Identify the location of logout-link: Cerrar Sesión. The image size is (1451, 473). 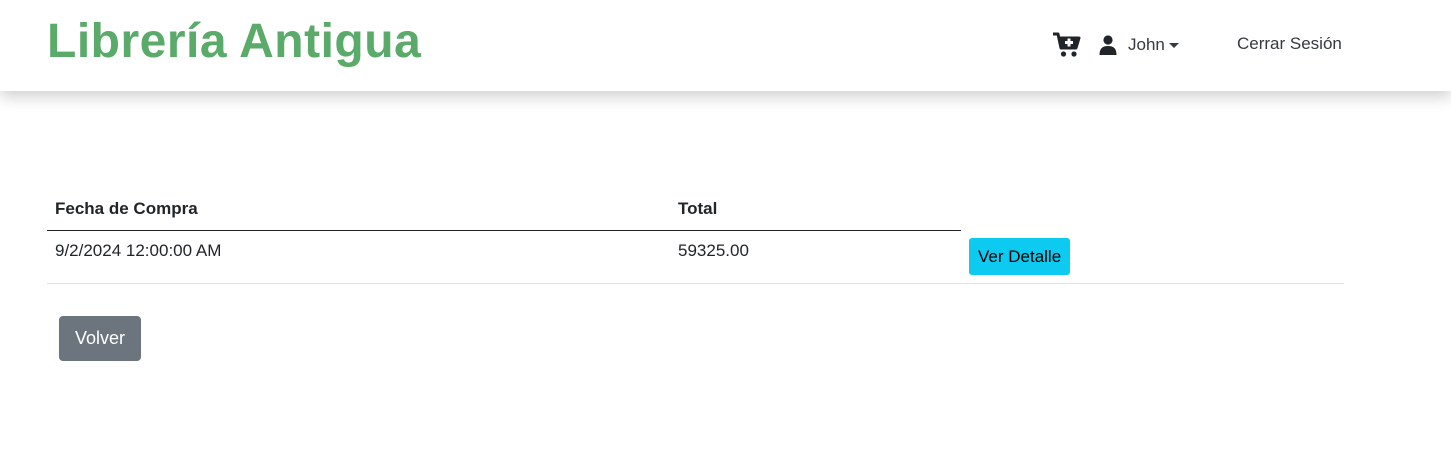
(1289, 44).